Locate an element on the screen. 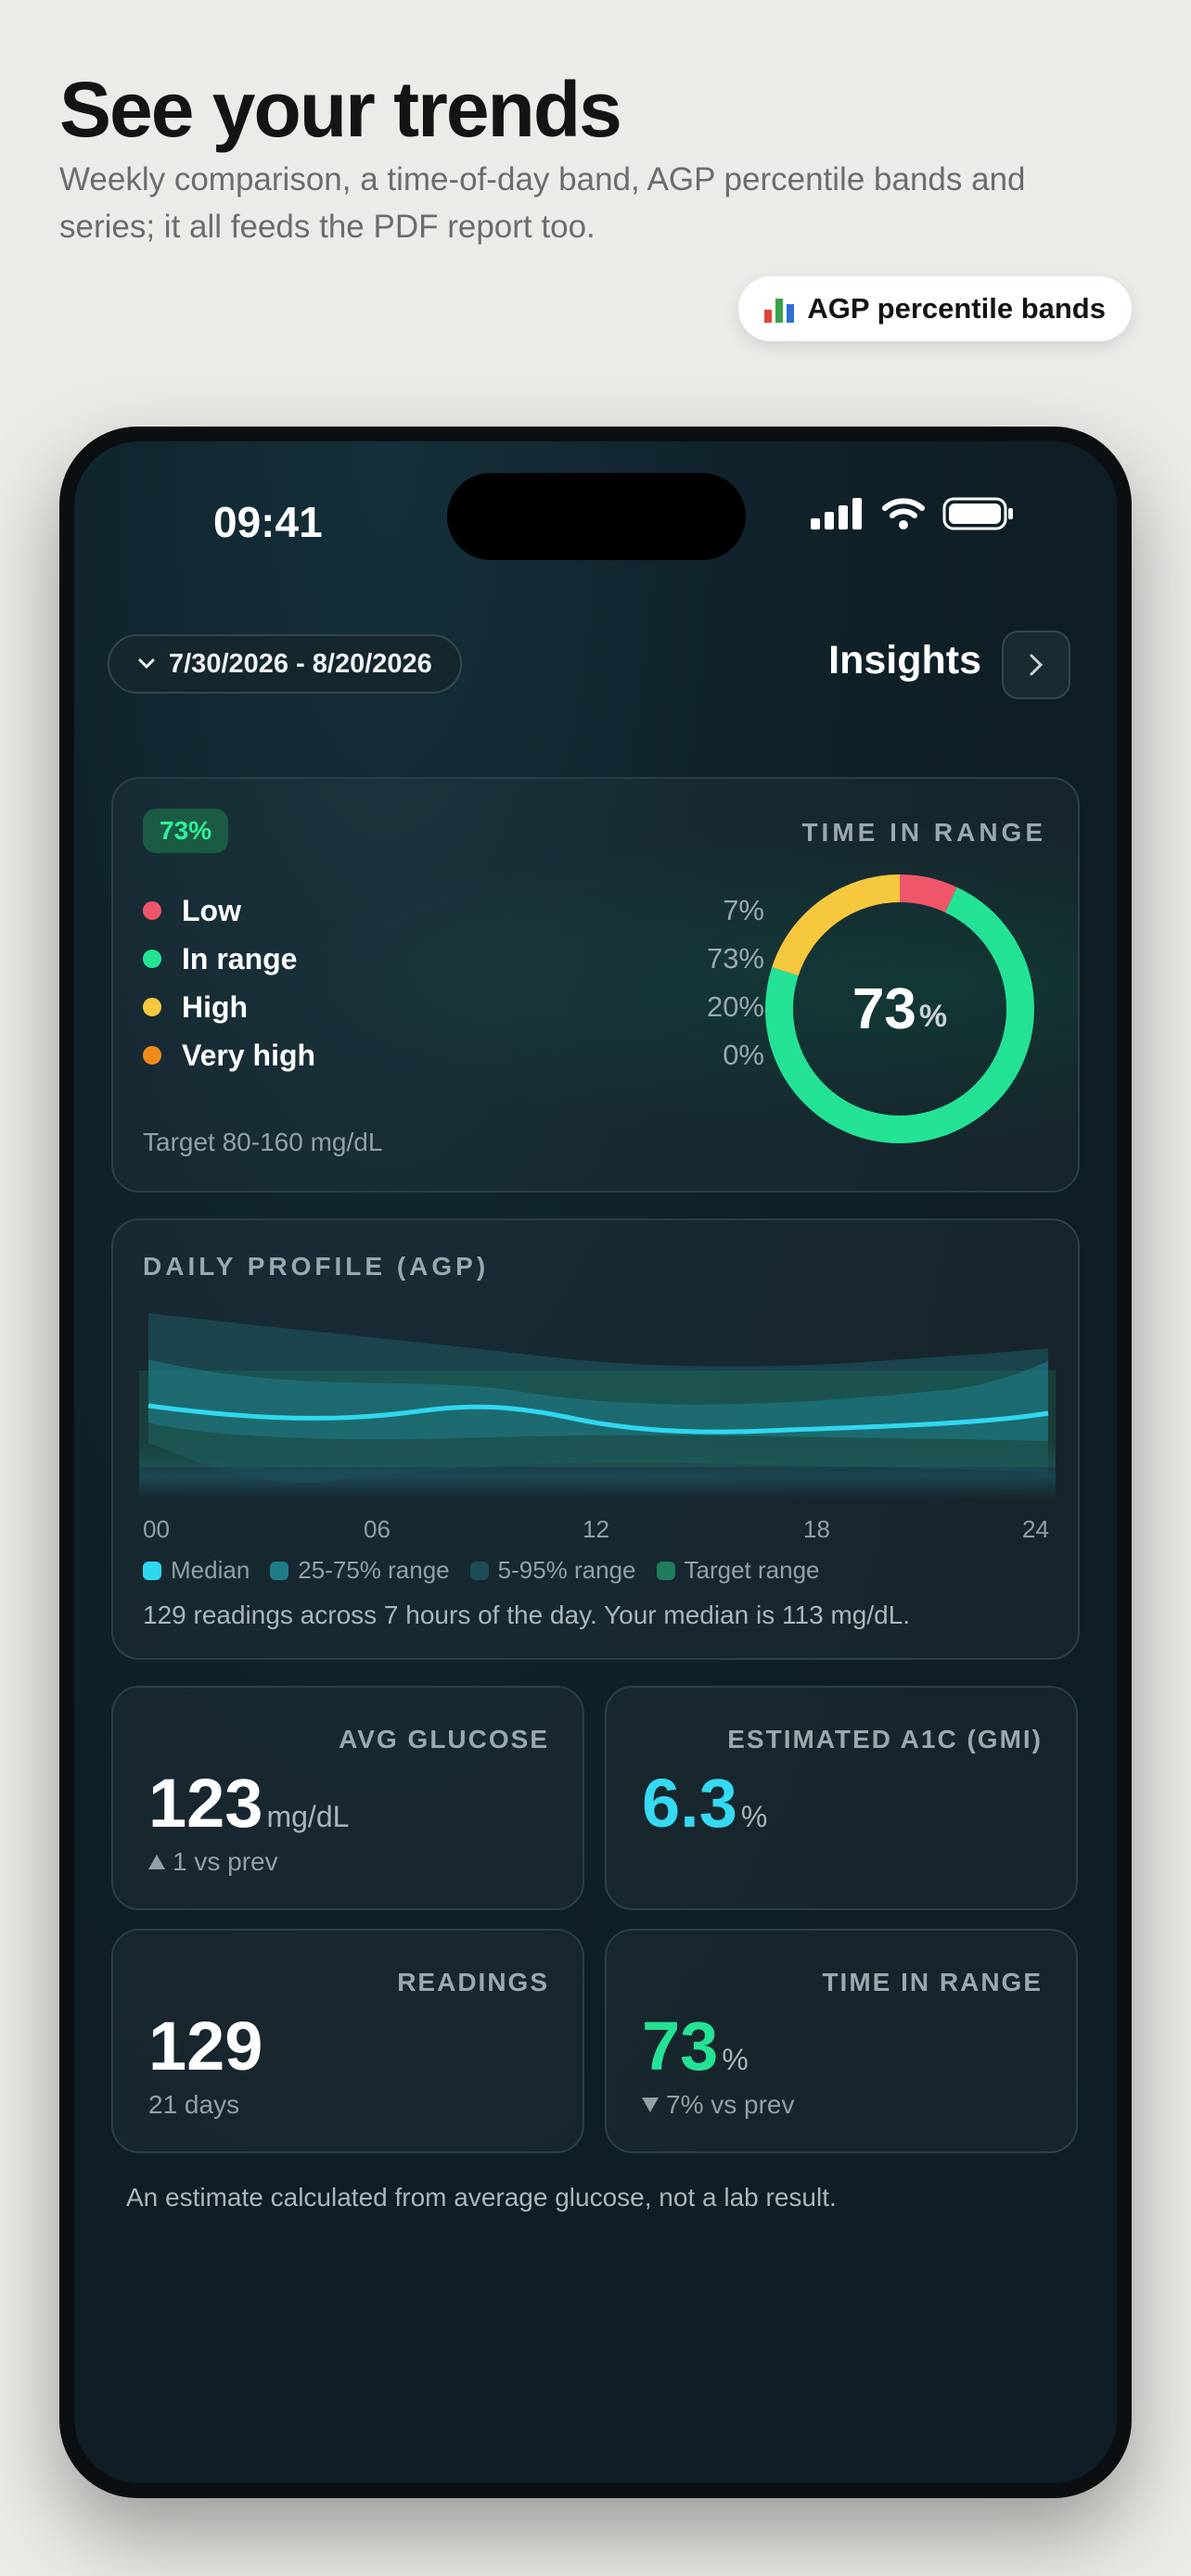 The width and height of the screenshot is (1191, 2576). legend-25-75: 25-75% range is located at coordinates (360, 1571).